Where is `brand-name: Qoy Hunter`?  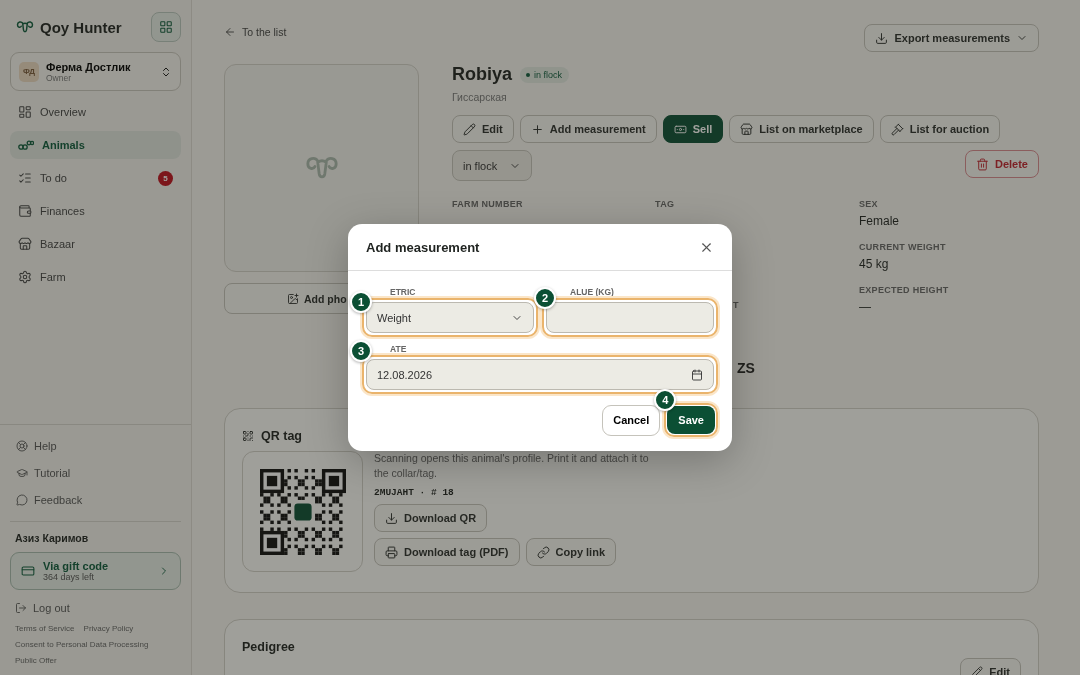 brand-name: Qoy Hunter is located at coordinates (81, 27).